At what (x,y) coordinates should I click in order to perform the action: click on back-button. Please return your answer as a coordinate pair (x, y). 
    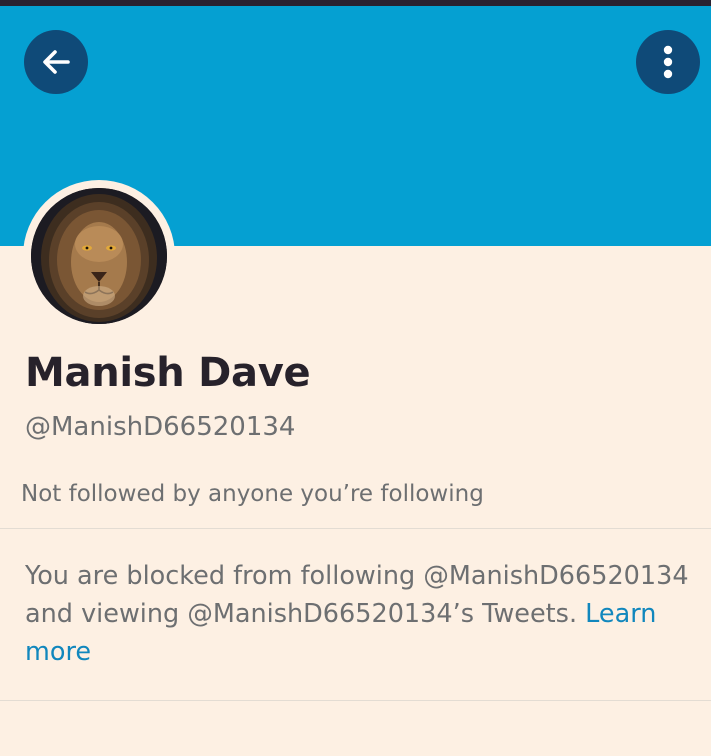
    Looking at the image, I should click on (56, 62).